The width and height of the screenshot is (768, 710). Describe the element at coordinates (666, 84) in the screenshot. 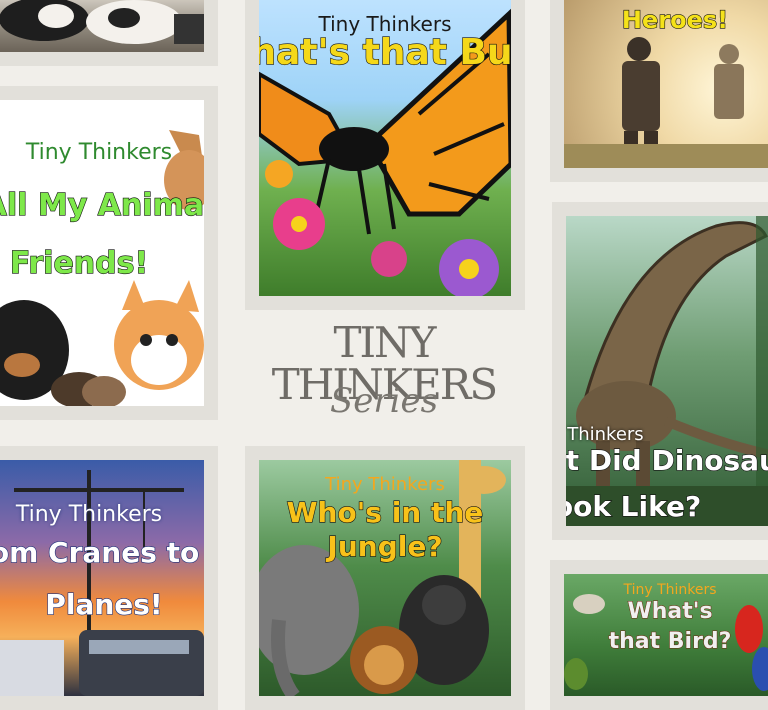

I see `book-cover-heroes: Heroes!` at that location.